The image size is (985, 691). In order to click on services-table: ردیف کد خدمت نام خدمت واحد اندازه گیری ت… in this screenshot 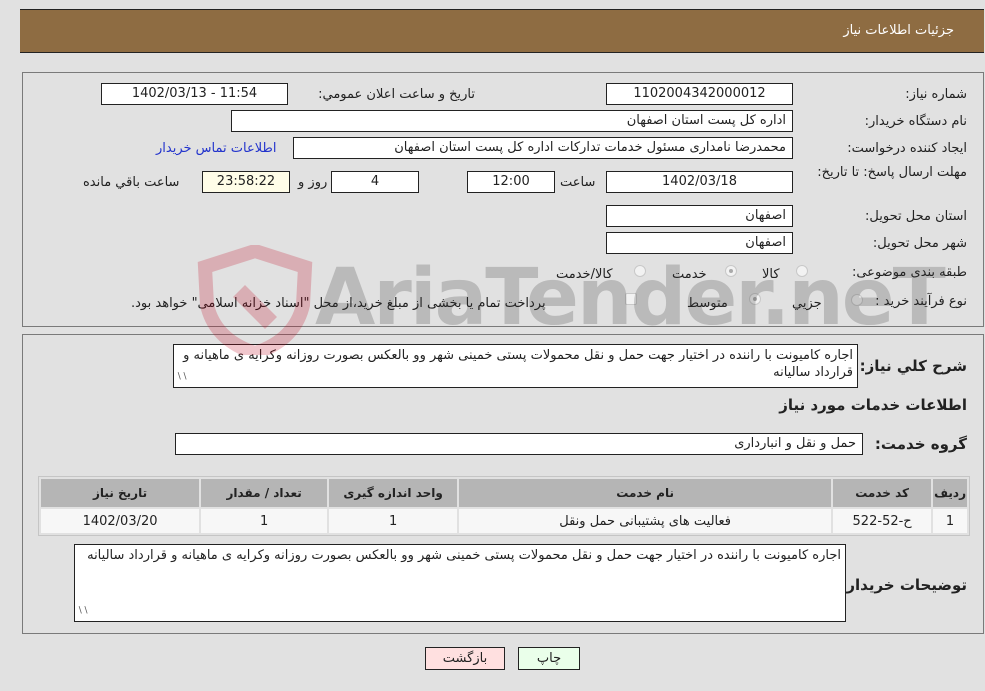, I will do `click(504, 506)`.